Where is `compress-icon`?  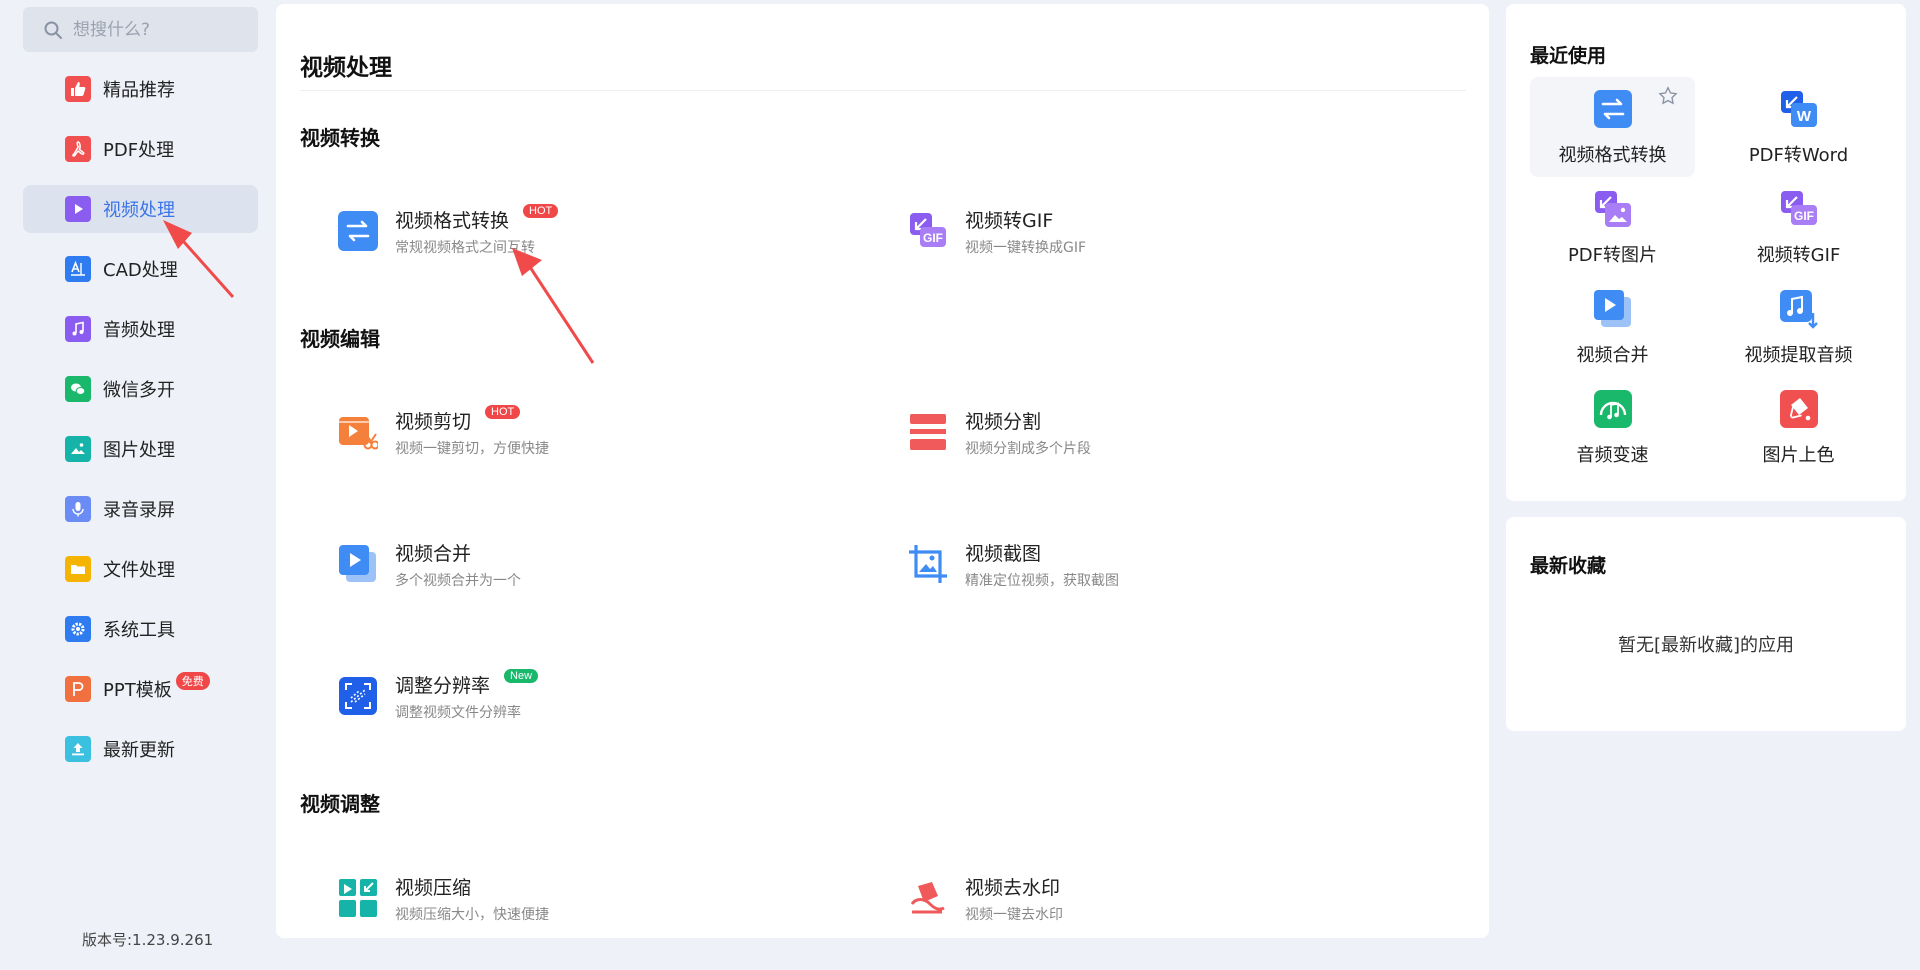
compress-icon is located at coordinates (358, 898).